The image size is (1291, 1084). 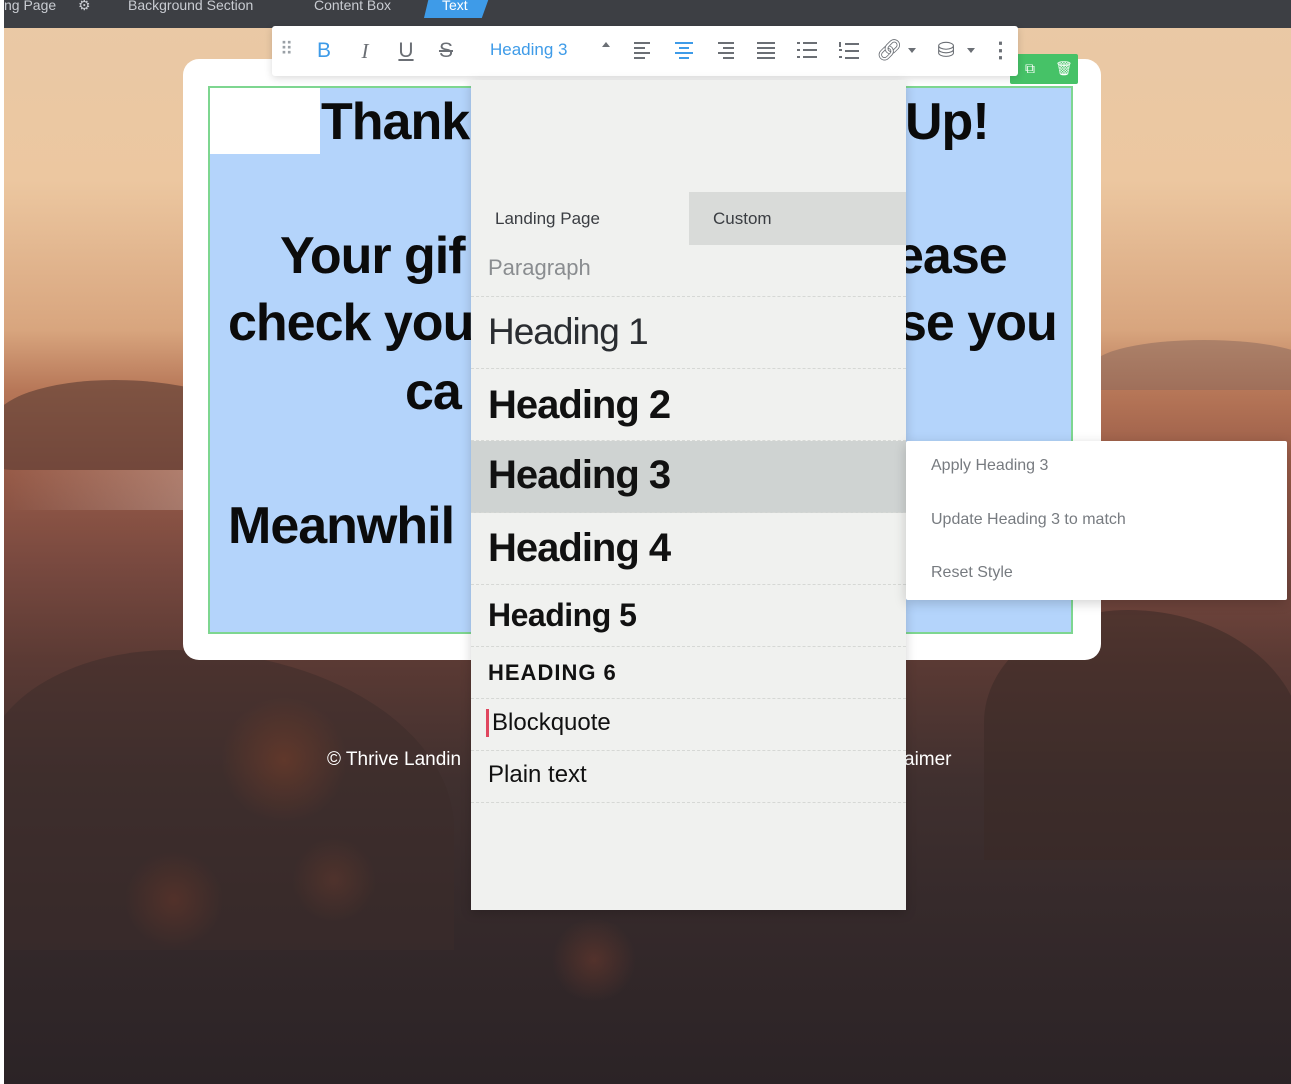 What do you see at coordinates (352, 9) in the screenshot?
I see `breadcrumb-content-box: Content Box` at bounding box center [352, 9].